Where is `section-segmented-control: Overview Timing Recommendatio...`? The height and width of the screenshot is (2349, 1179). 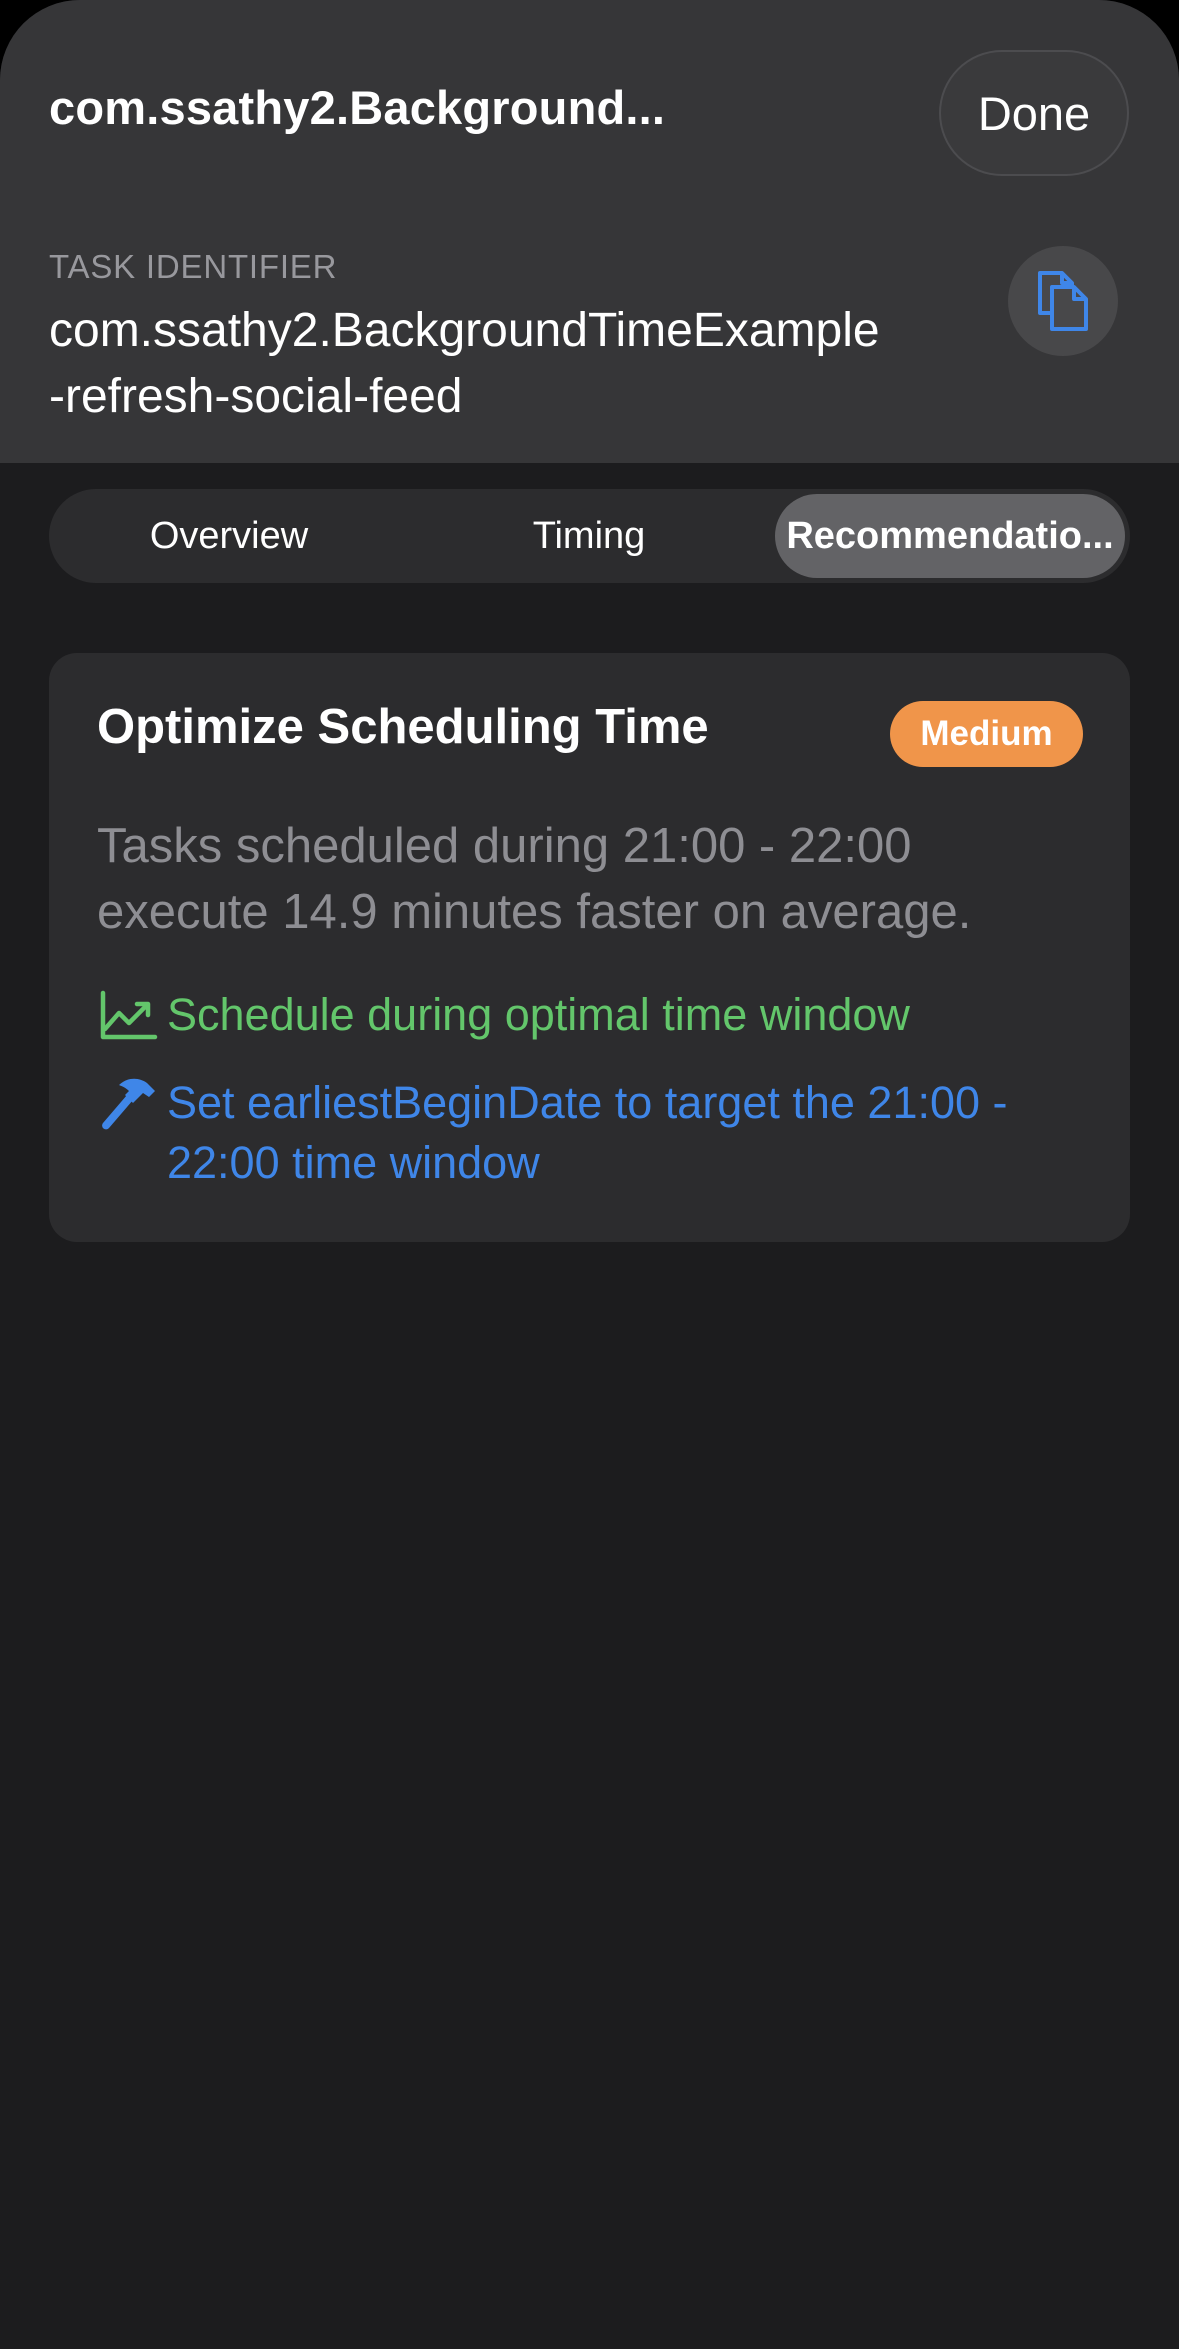 section-segmented-control: Overview Timing Recommendatio... is located at coordinates (589, 536).